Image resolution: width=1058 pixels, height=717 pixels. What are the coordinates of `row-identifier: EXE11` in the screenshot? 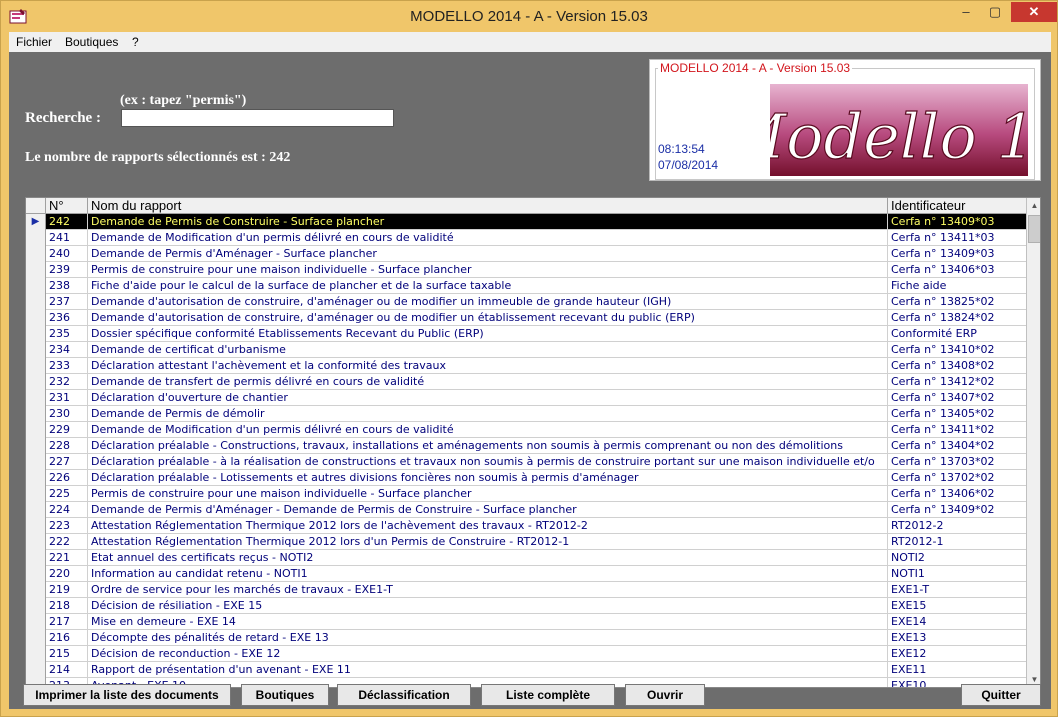 It's located at (909, 669).